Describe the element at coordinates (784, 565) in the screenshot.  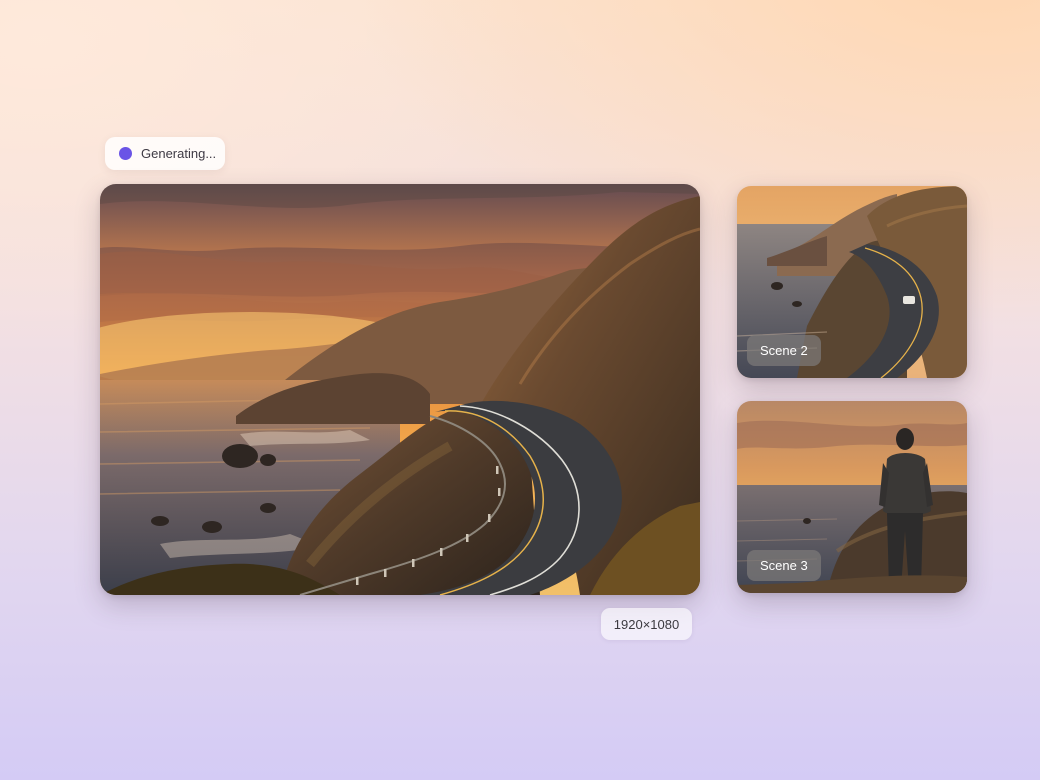
I see `scene-3-label: Scene 3` at that location.